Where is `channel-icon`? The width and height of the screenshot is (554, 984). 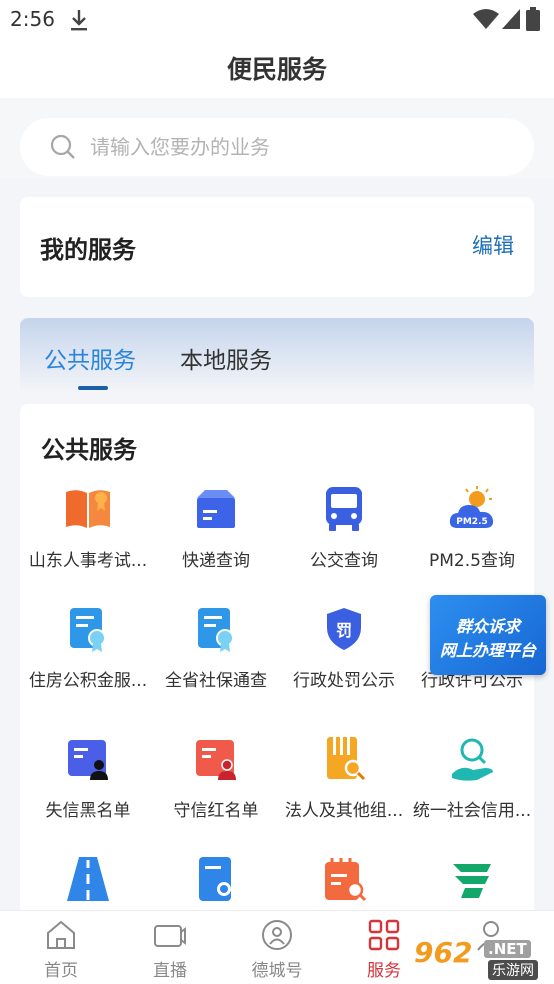
channel-icon is located at coordinates (277, 935).